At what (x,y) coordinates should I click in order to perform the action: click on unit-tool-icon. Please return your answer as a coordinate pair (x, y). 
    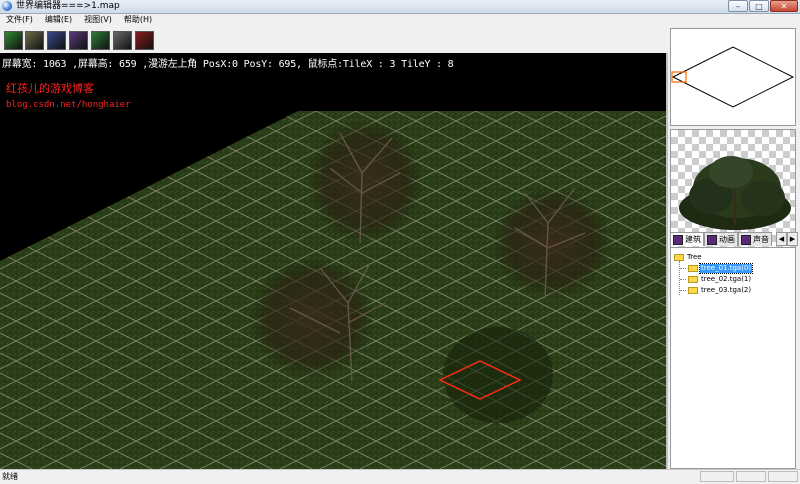
    Looking at the image, I should click on (56, 40).